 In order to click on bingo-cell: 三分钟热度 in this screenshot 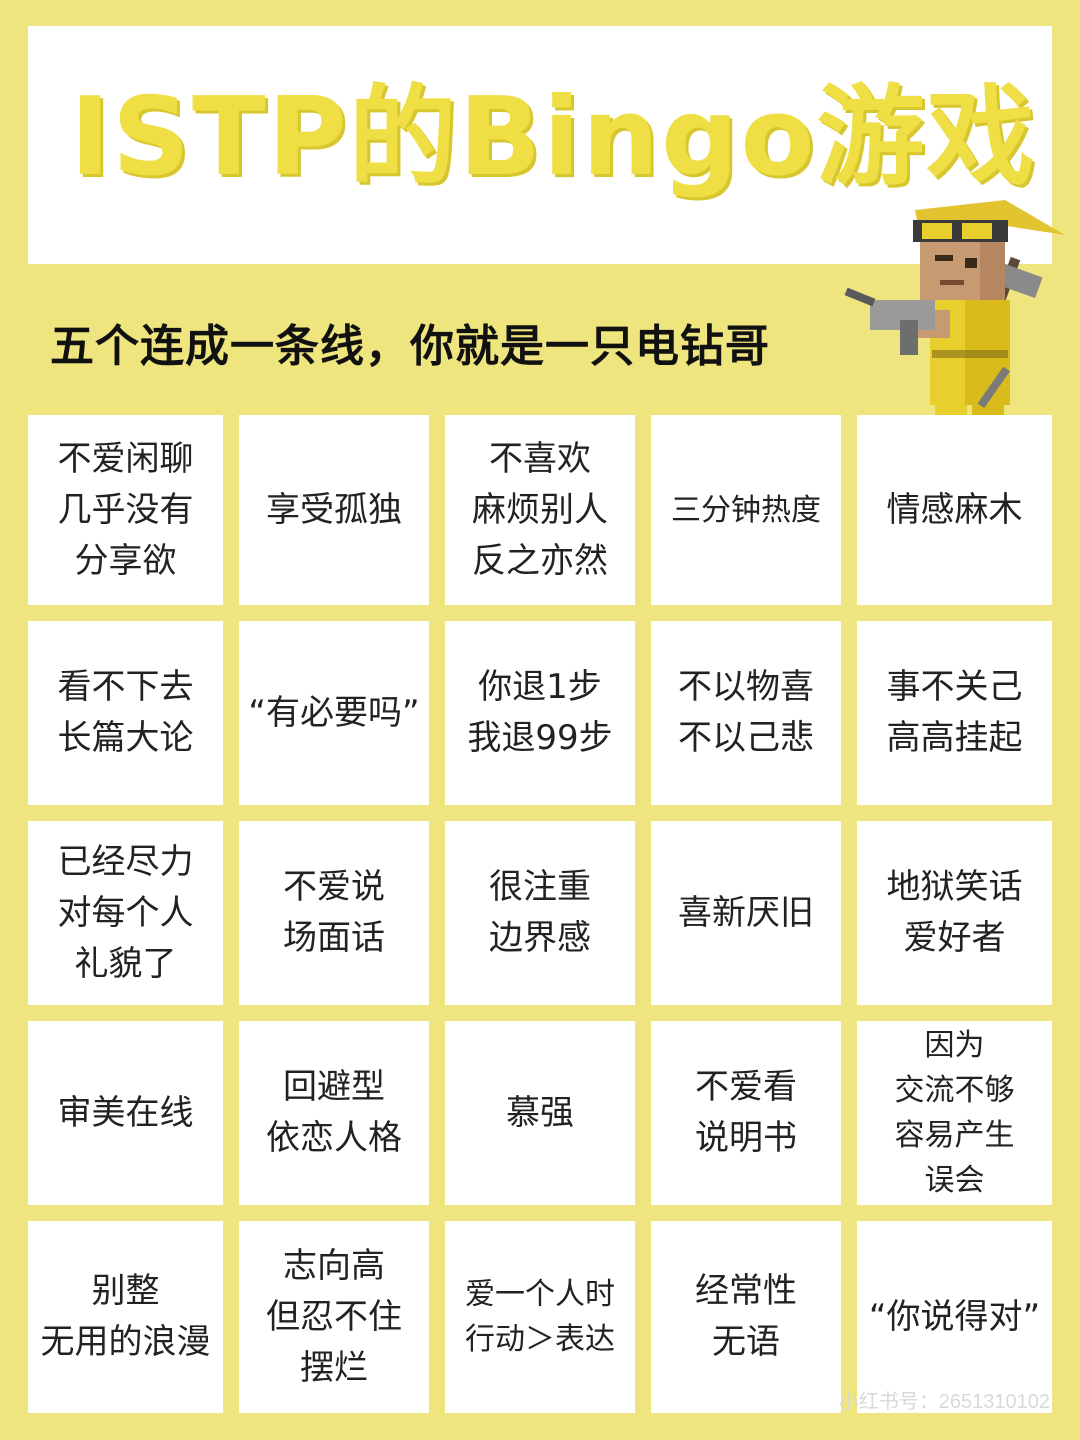, I will do `click(746, 510)`.